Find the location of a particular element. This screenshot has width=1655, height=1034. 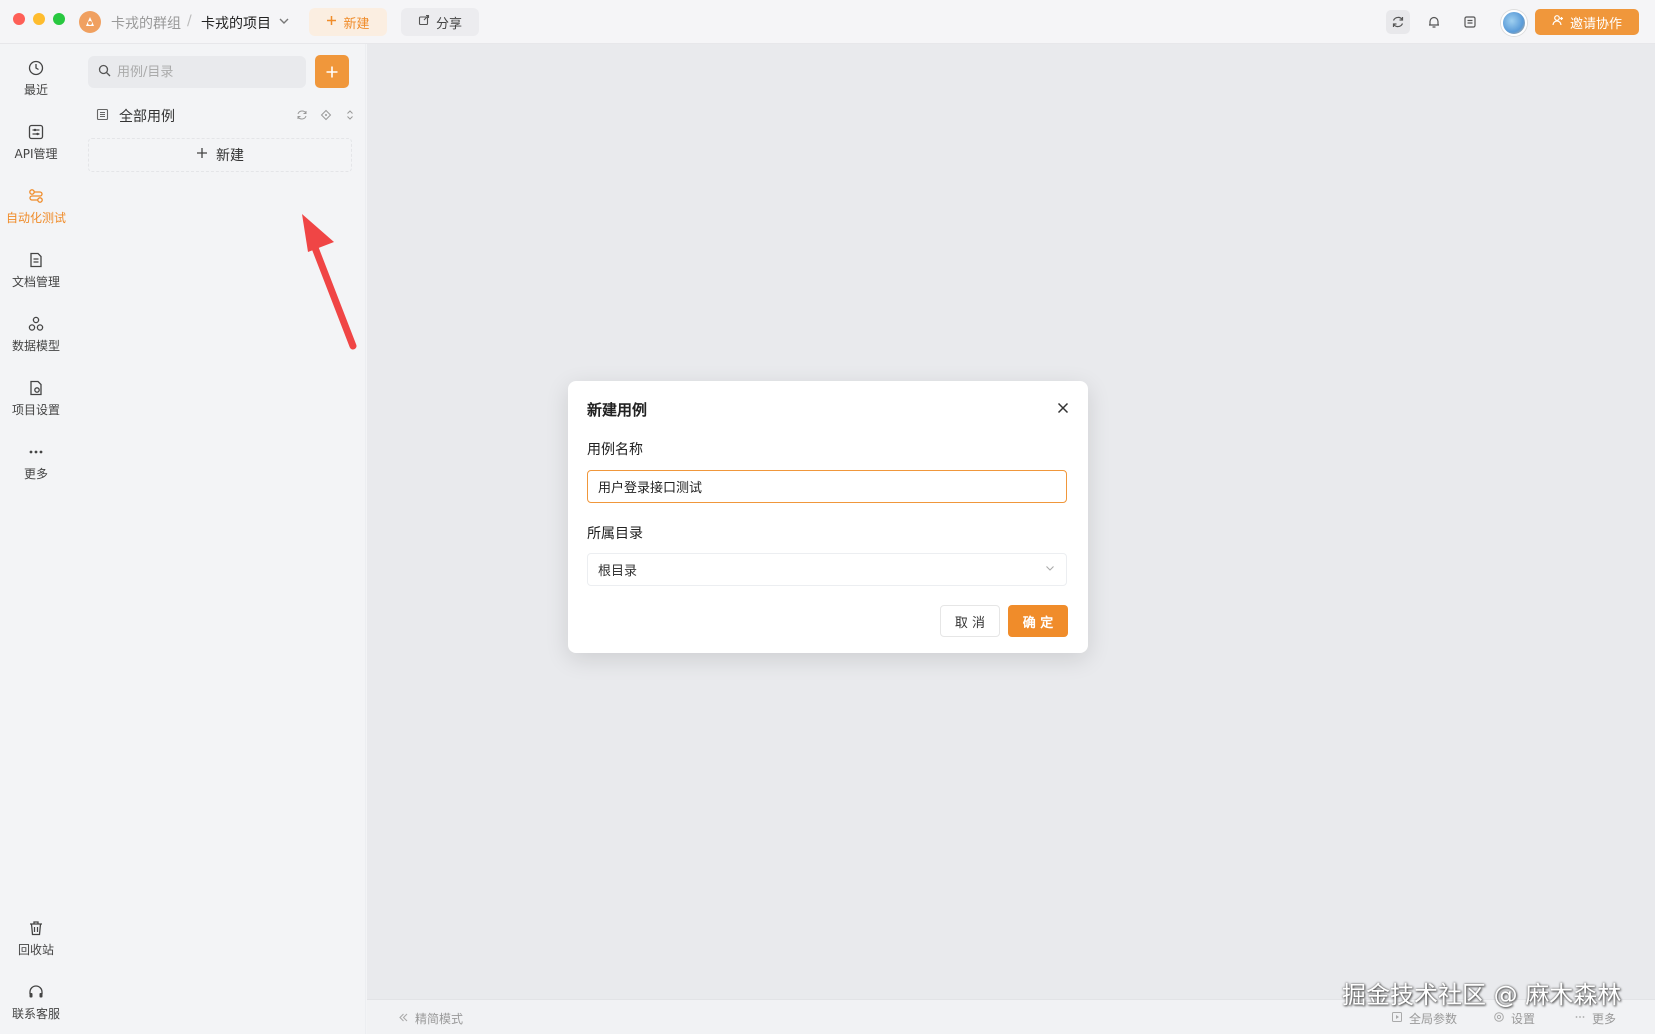

title-bar: 卡戎的群组 / 卡戎的项目 新建 分享 邀请协作 is located at coordinates (827, 22).